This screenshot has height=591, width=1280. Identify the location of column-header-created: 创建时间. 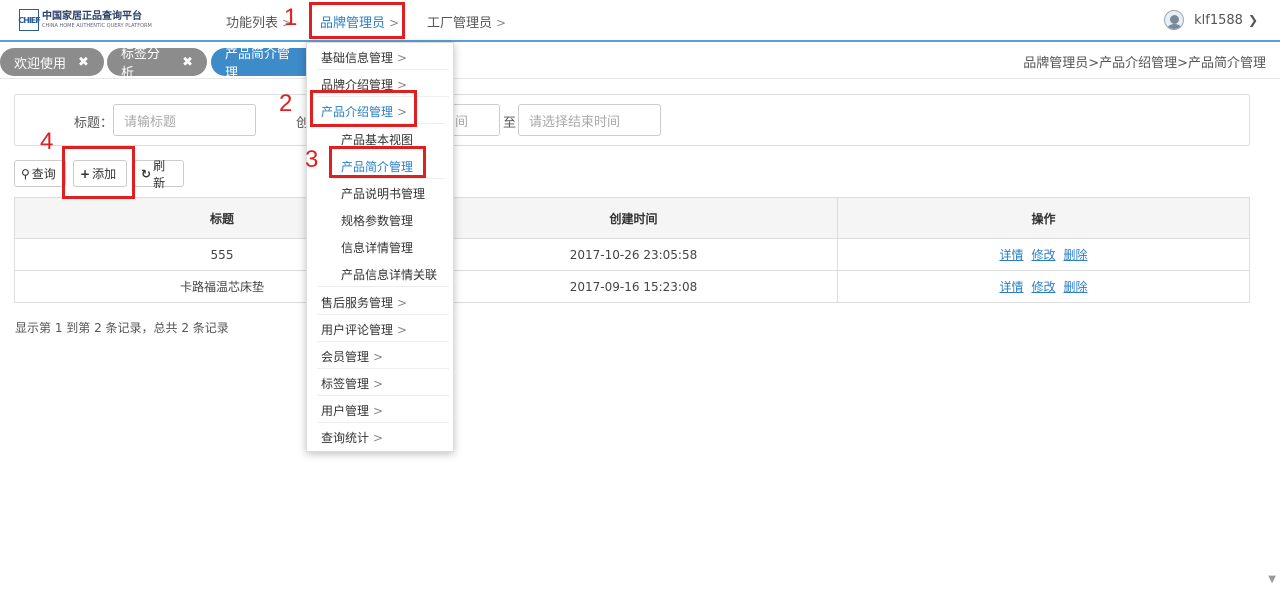
(633, 218).